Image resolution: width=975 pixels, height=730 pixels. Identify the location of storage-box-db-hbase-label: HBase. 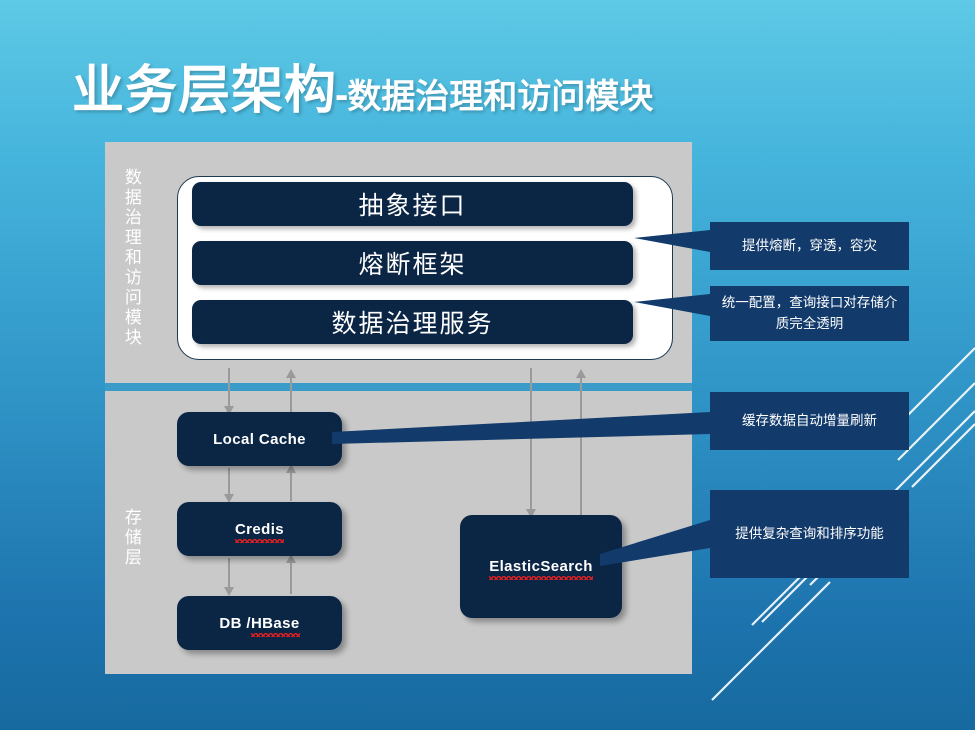
(275, 625).